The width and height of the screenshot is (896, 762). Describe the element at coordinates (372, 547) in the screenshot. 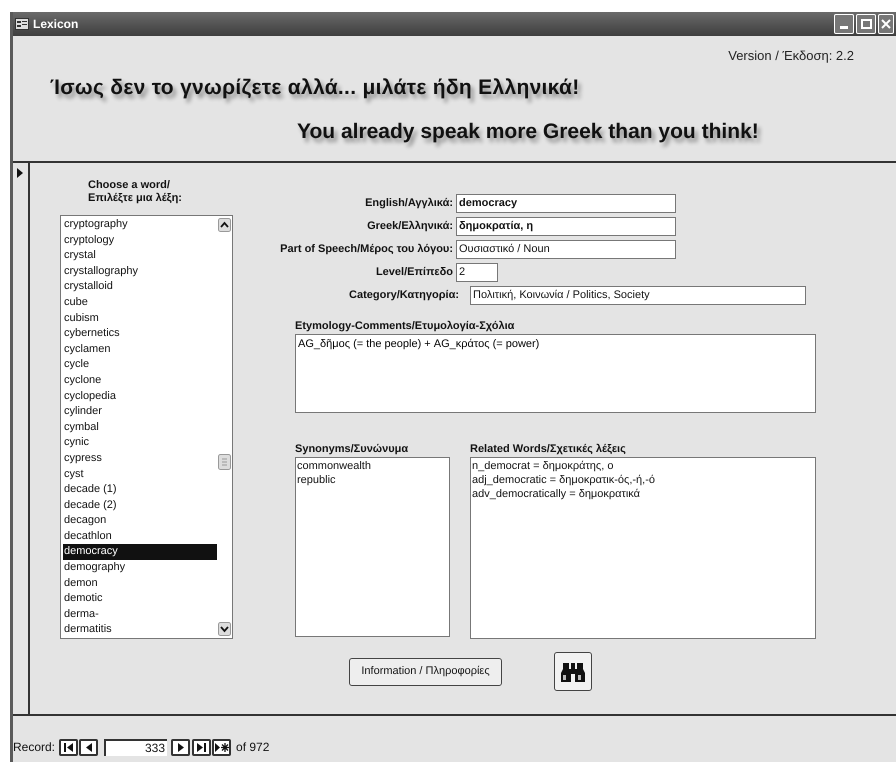

I see `synonyms-list: commonwealth republic` at that location.